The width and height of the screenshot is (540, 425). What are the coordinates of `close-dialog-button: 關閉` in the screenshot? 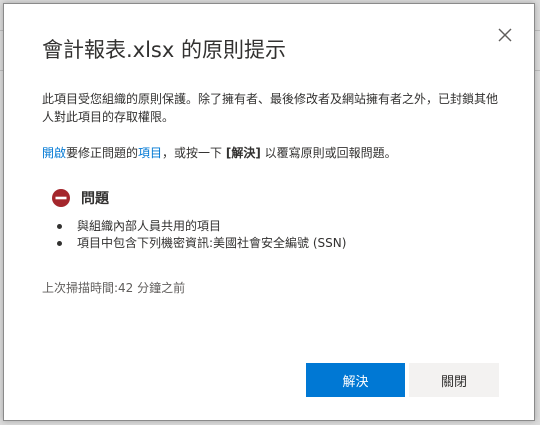 It's located at (454, 380).